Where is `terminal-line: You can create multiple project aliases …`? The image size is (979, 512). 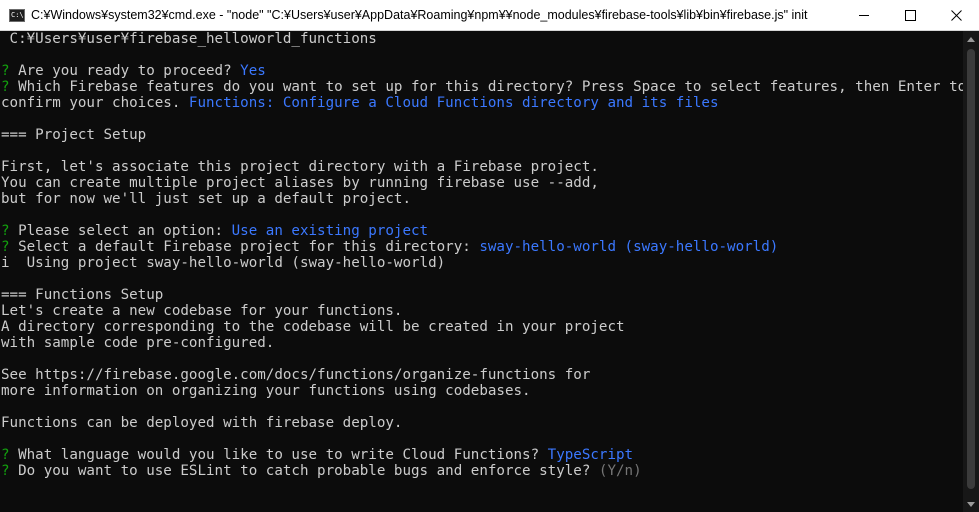
terminal-line: You can create multiple project aliases … is located at coordinates (481, 183).